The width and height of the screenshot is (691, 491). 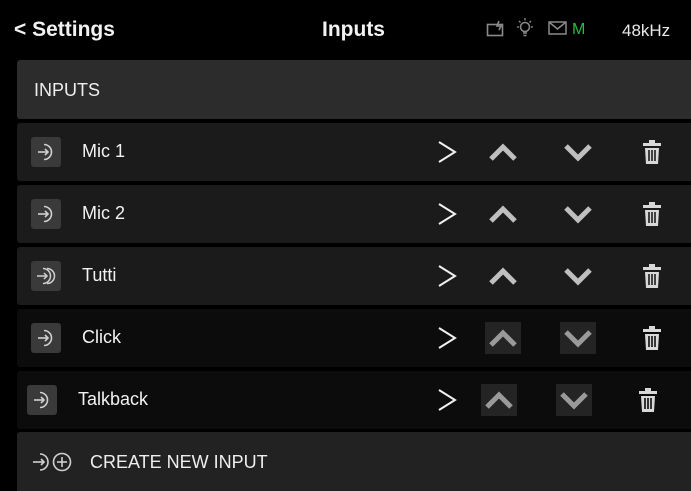 What do you see at coordinates (354, 276) in the screenshot?
I see `input-row: Tutti` at bounding box center [354, 276].